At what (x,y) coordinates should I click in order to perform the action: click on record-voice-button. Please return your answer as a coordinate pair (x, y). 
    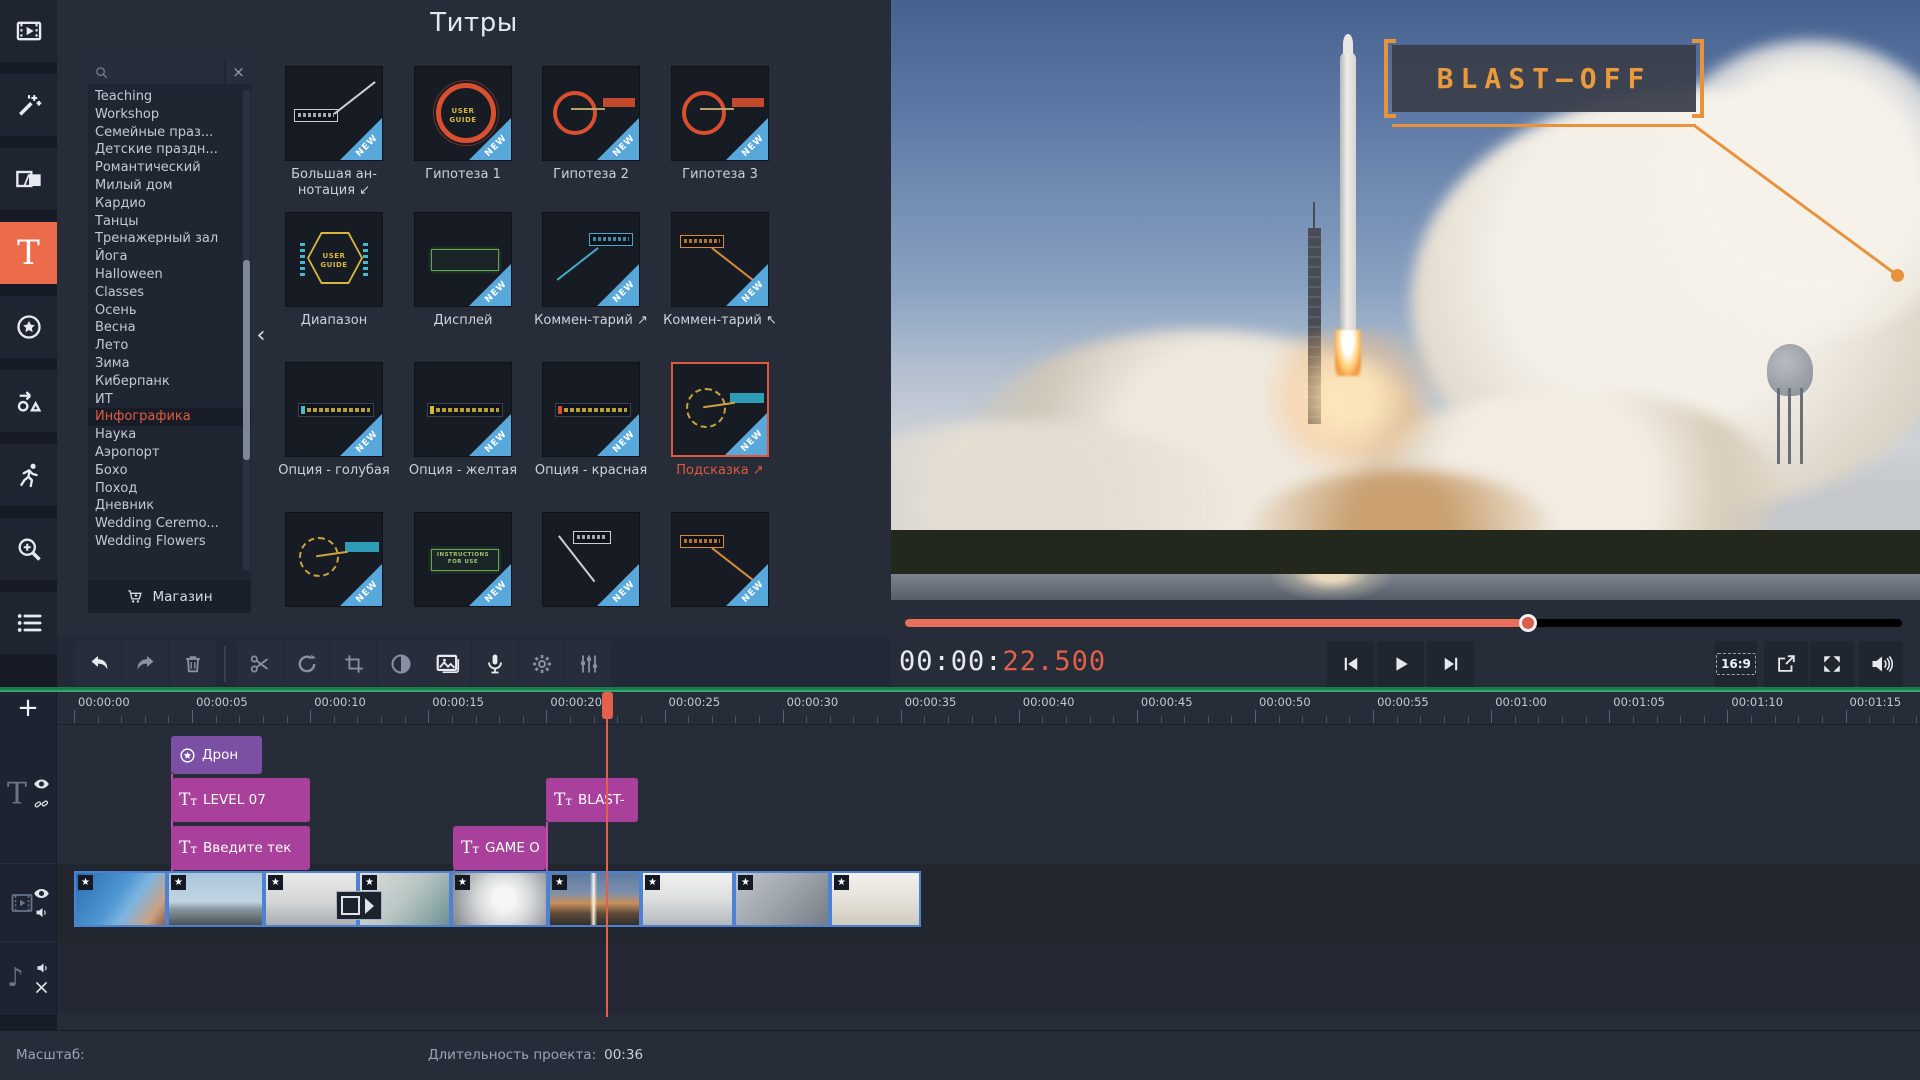
    Looking at the image, I should click on (494, 663).